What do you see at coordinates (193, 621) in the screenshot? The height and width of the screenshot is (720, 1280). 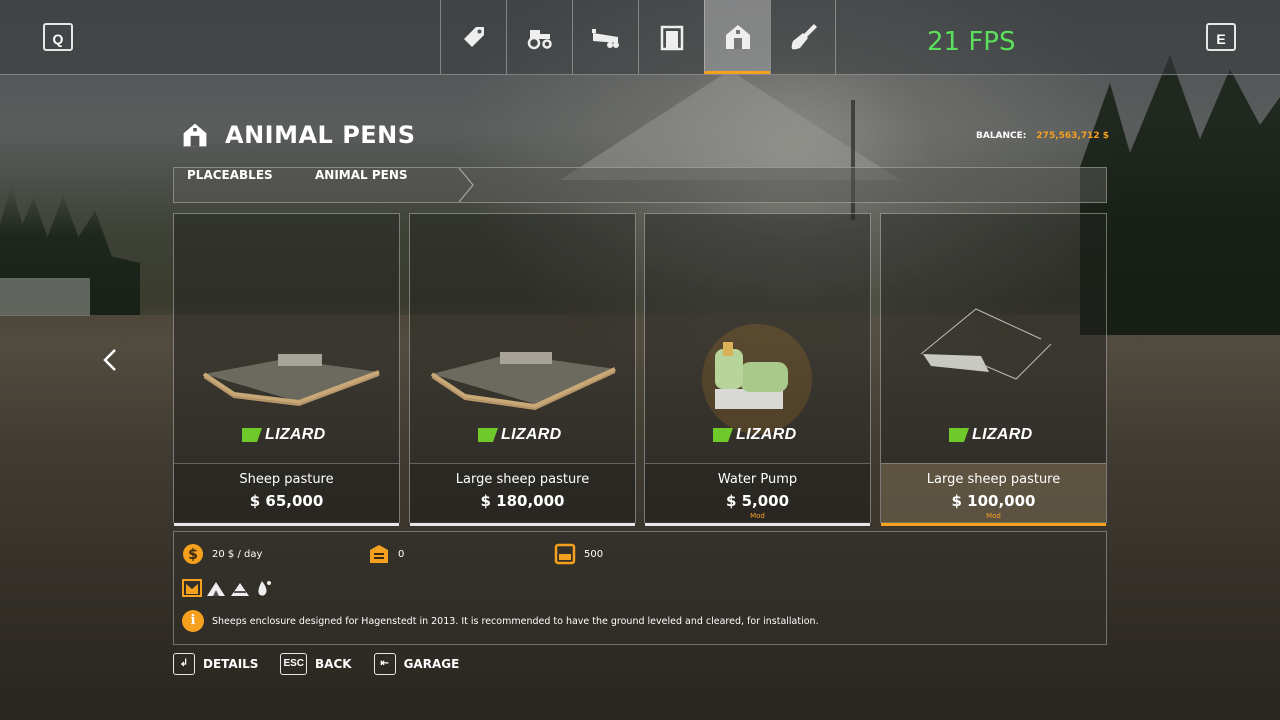 I see `info-icon: i` at bounding box center [193, 621].